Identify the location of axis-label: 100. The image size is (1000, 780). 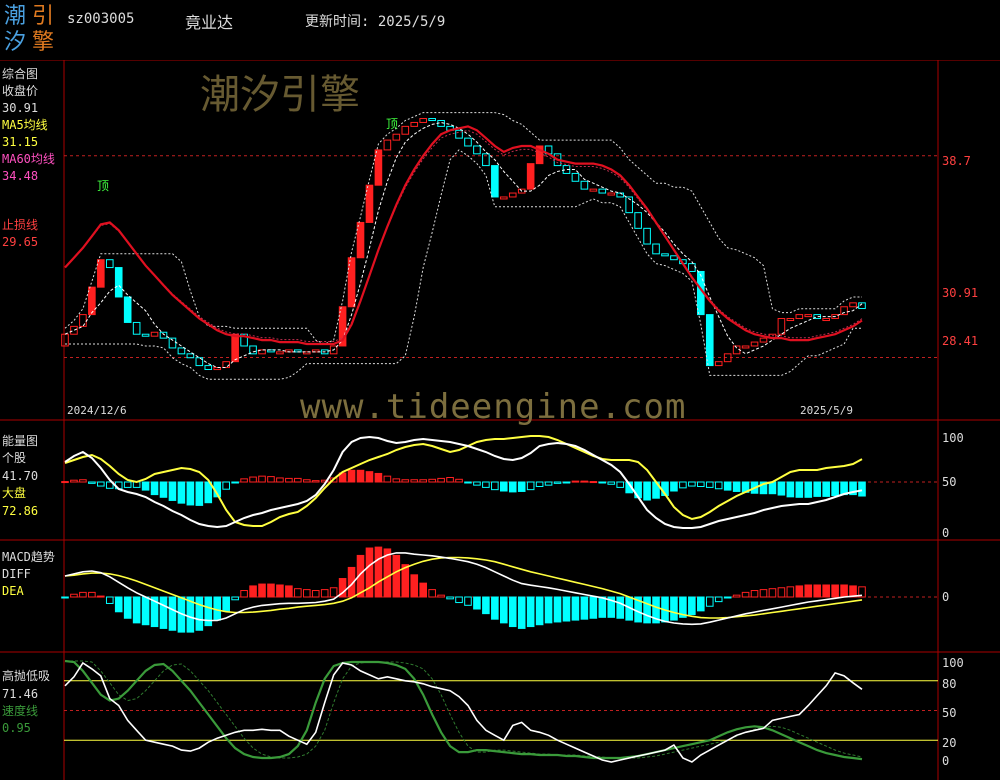
(953, 438).